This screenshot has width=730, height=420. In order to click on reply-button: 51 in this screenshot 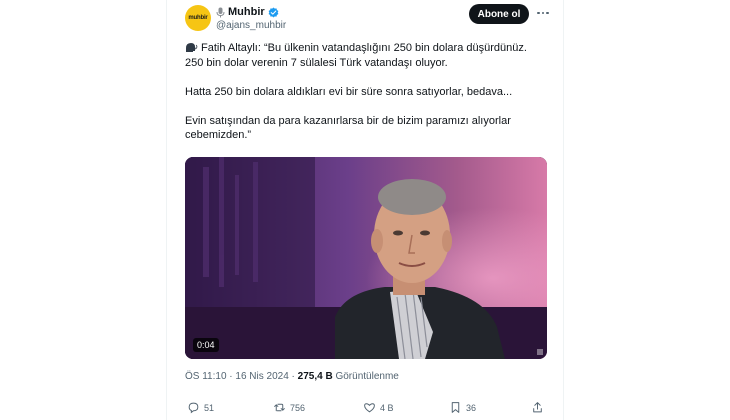, I will do `click(200, 407)`.